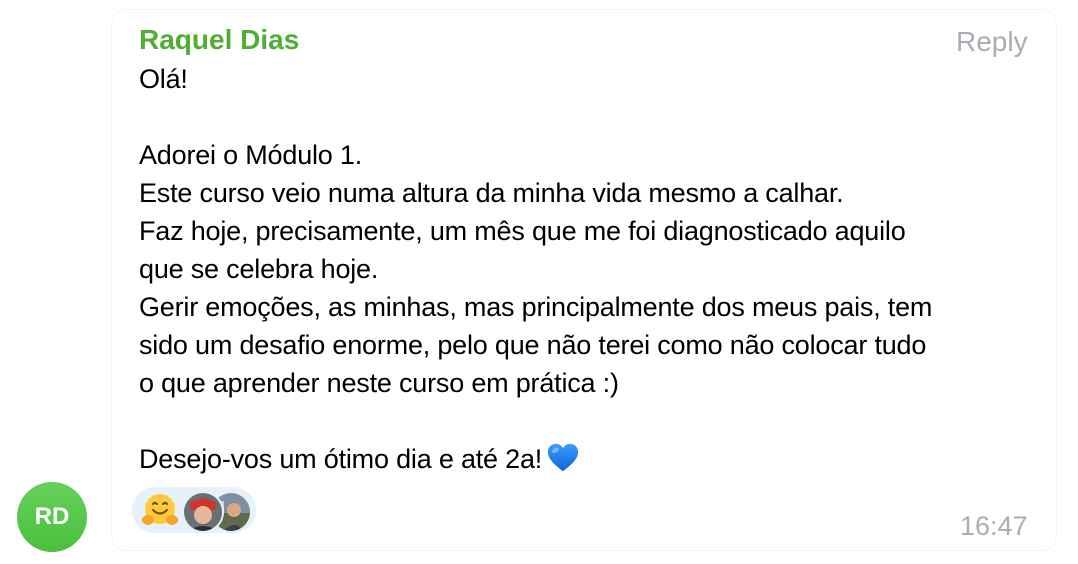  I want to click on avatar: RD, so click(52, 517).